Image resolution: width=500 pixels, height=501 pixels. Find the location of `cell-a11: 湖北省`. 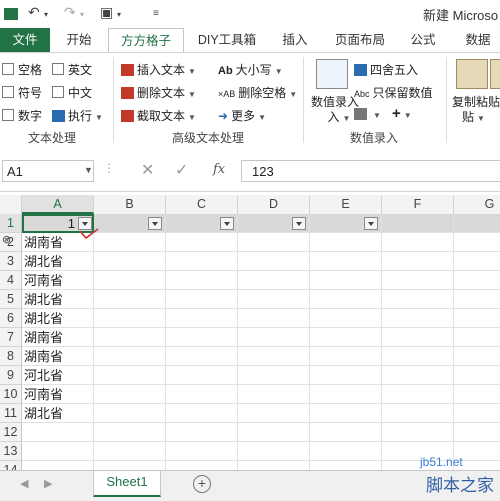

cell-a11: 湖北省 is located at coordinates (58, 413).